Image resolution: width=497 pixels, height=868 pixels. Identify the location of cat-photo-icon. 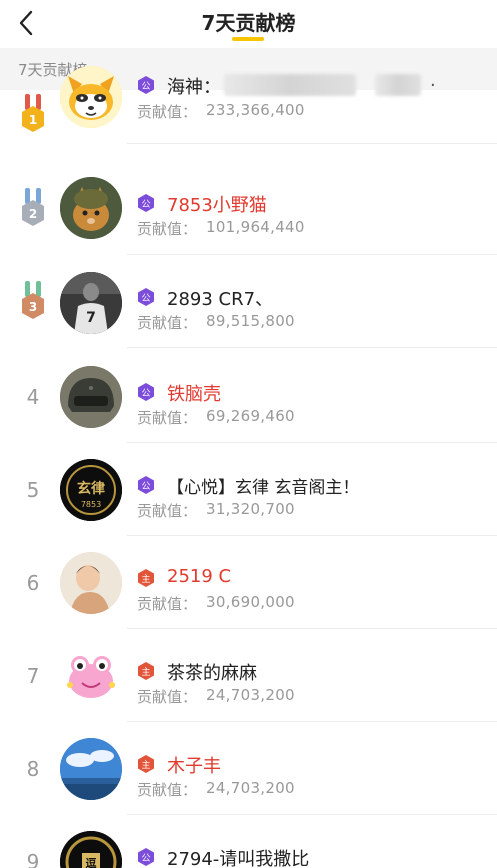
(91, 208).